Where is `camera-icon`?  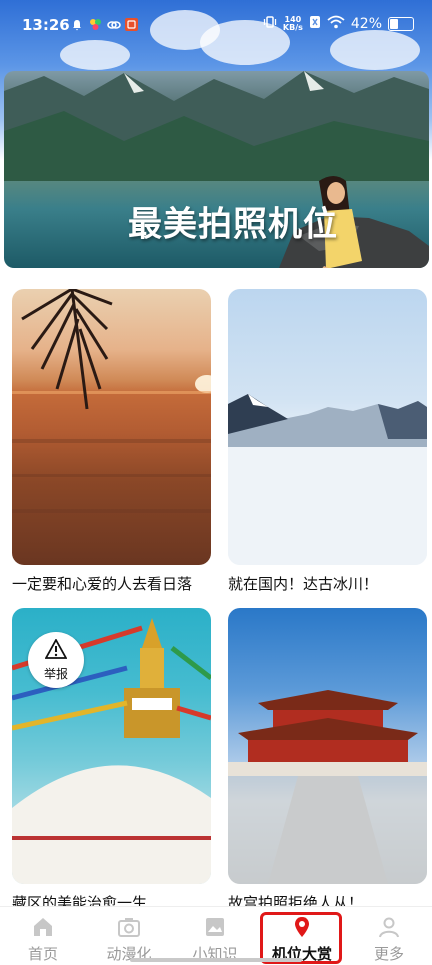
camera-icon is located at coordinates (129, 927).